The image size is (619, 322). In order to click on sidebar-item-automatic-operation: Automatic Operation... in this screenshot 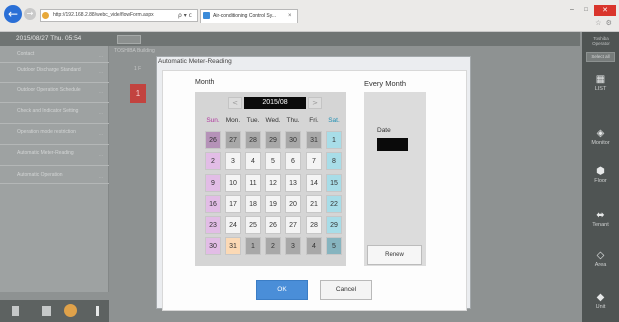, I will do `click(54, 178)`.